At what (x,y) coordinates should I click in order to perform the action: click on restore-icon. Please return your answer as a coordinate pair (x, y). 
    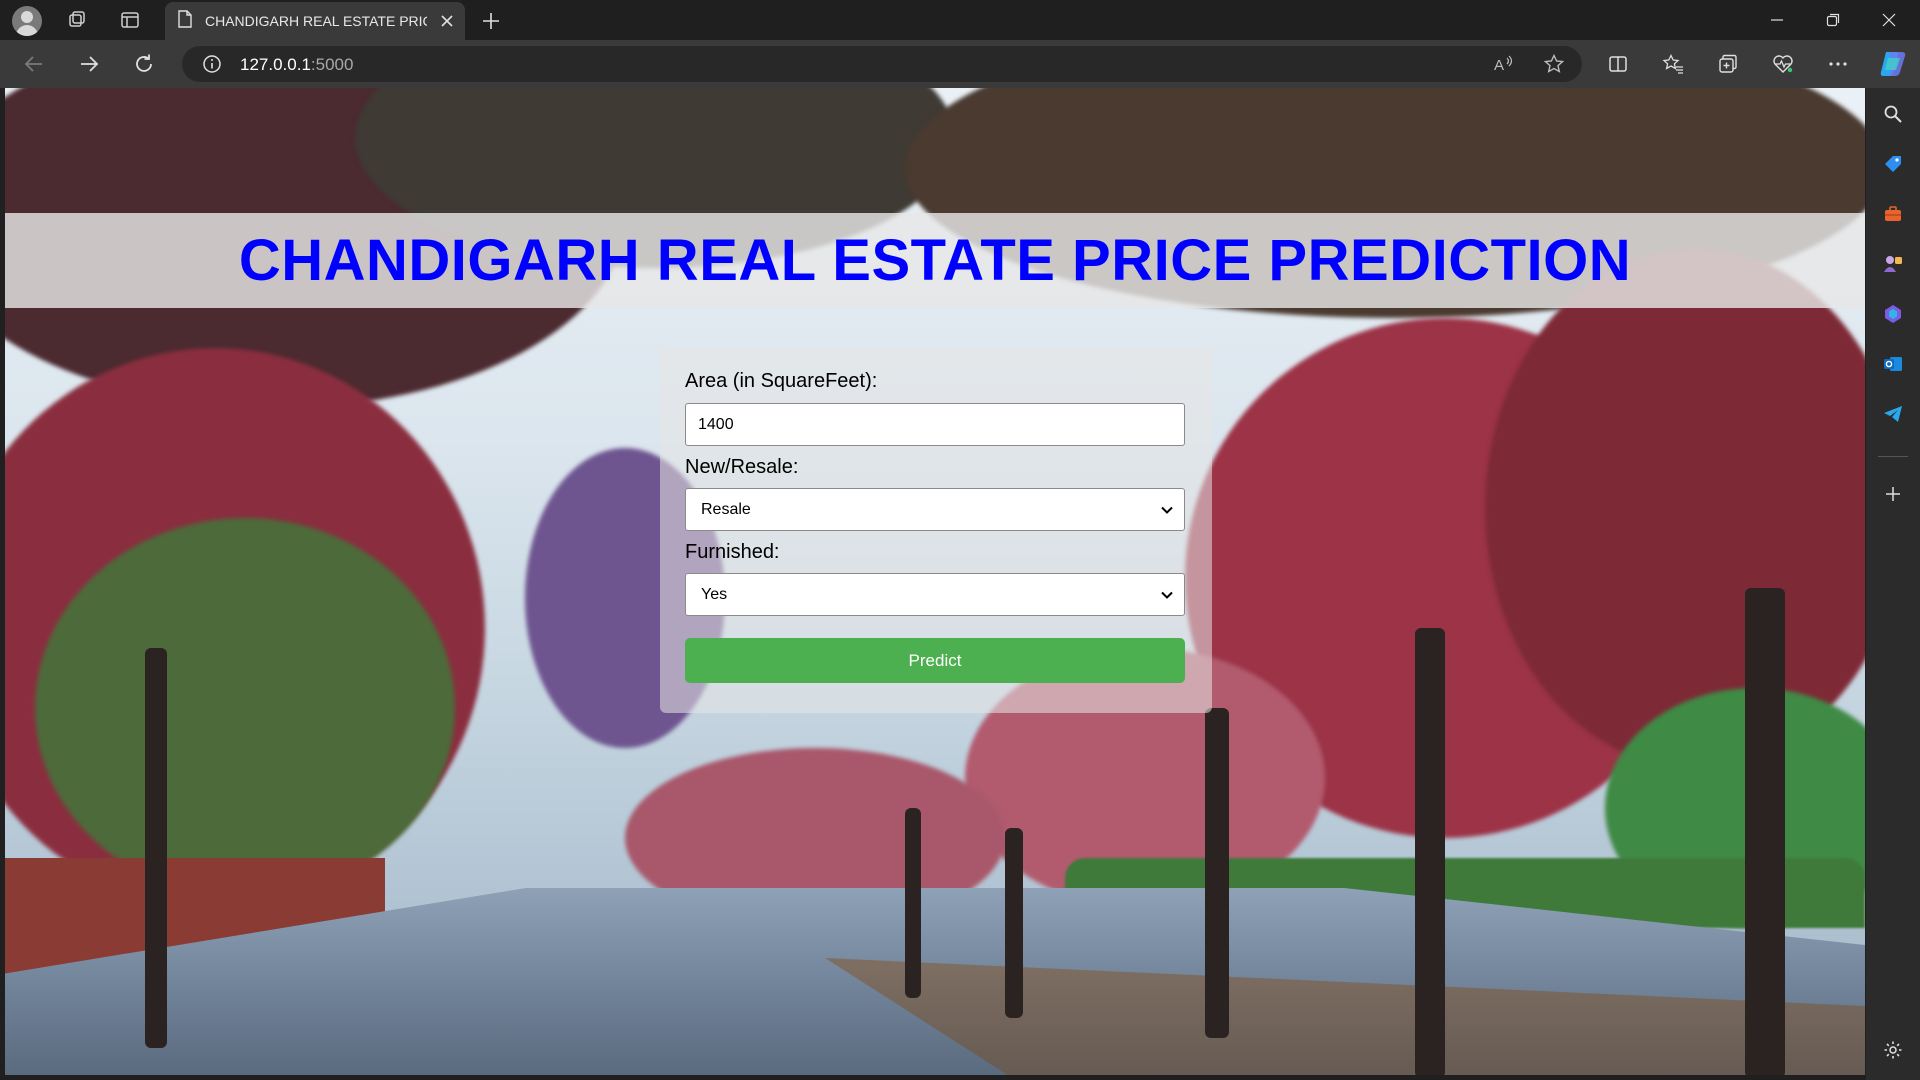
    Looking at the image, I should click on (1833, 20).